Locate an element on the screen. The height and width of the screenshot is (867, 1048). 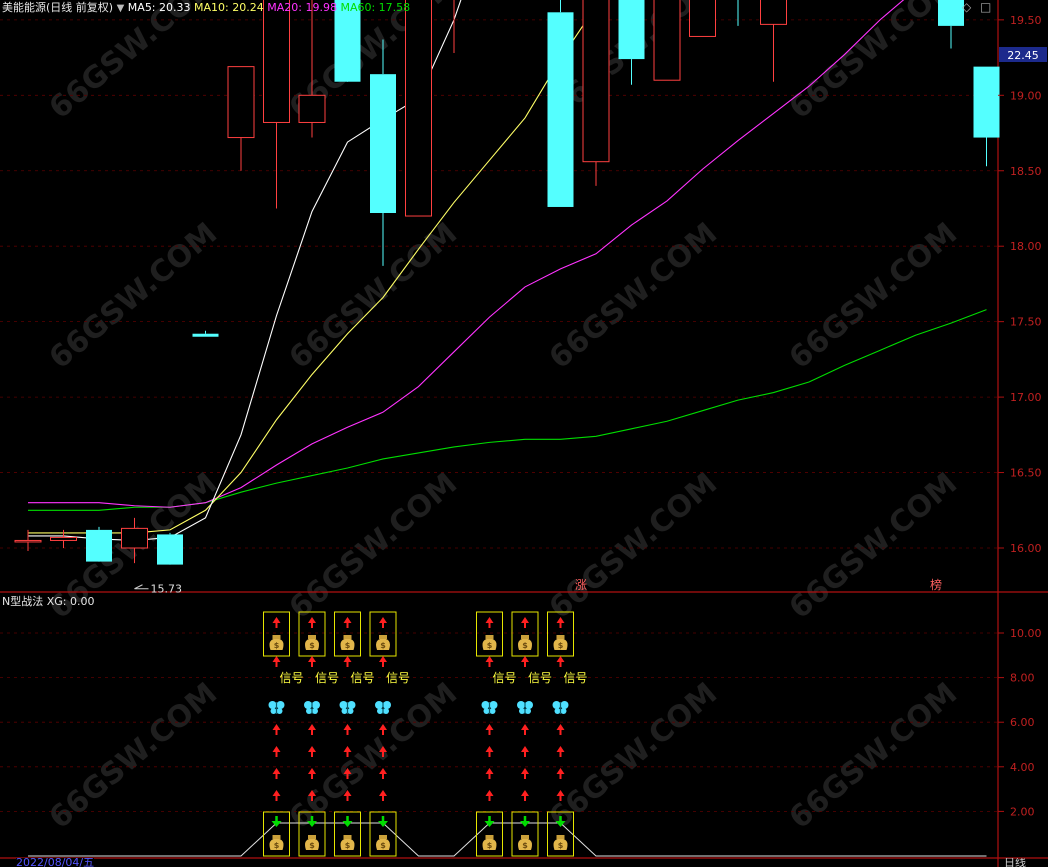
indicator-tick-label: 10.00 is located at coordinates (1026, 633).